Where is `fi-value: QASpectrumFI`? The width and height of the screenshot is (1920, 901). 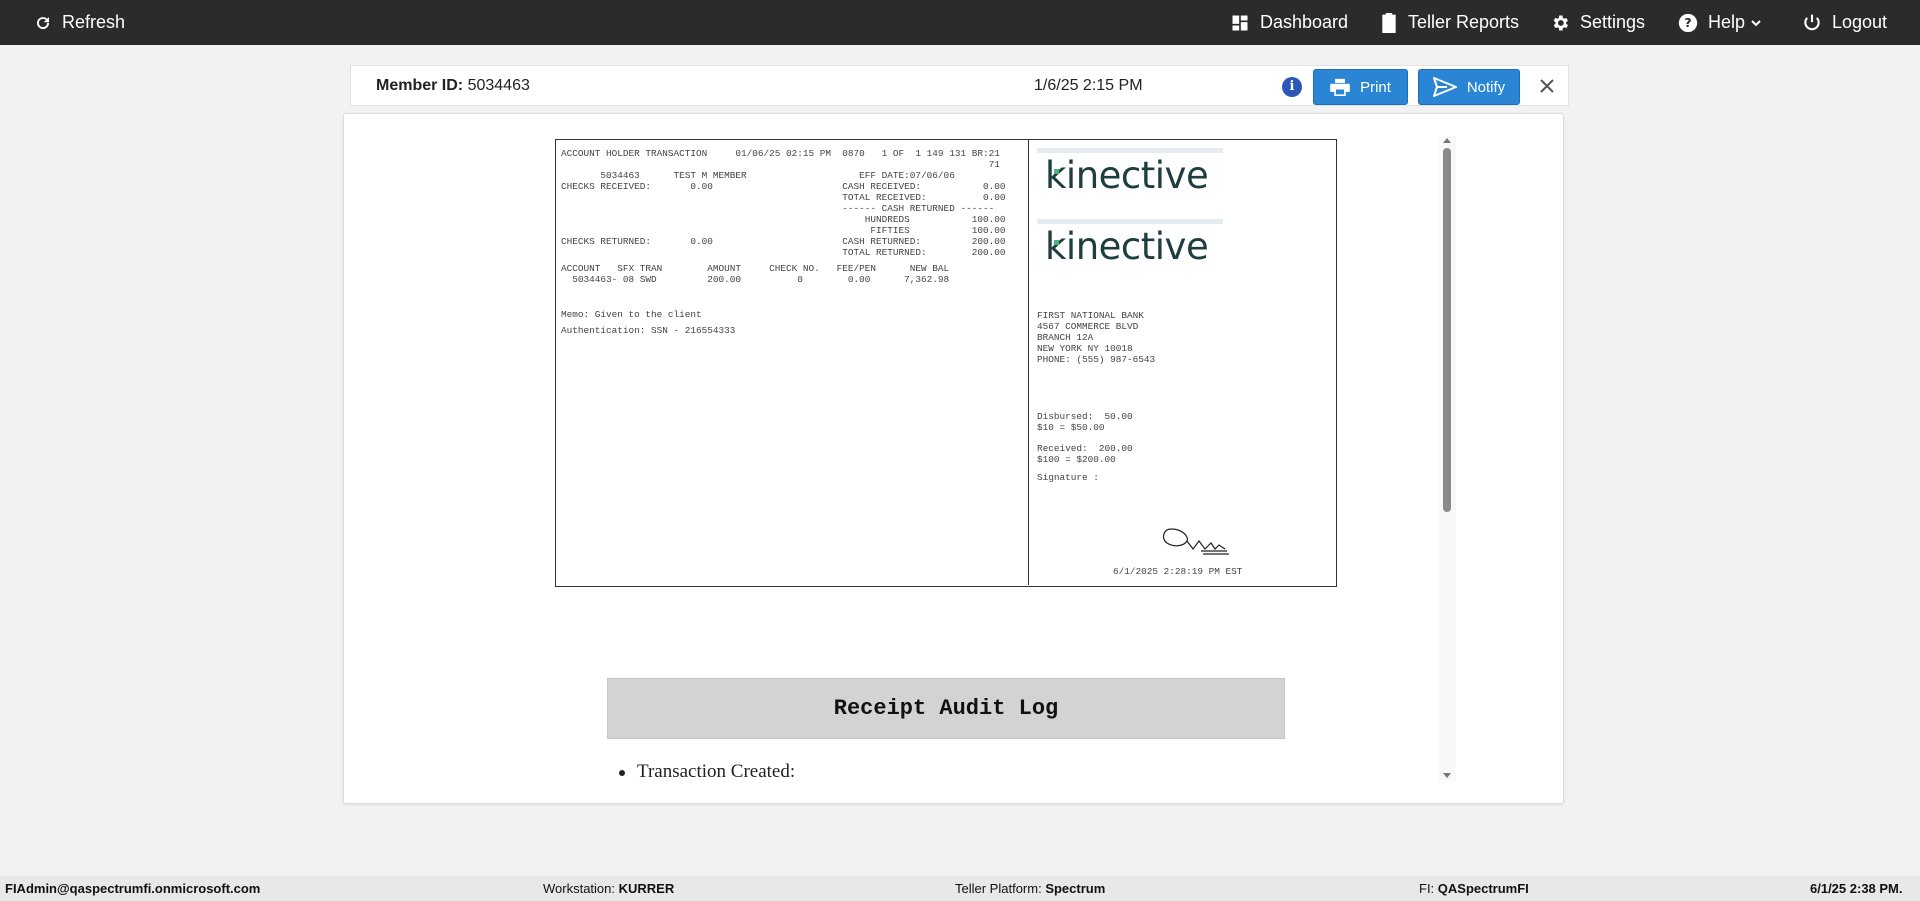 fi-value: QASpectrumFI is located at coordinates (1483, 888).